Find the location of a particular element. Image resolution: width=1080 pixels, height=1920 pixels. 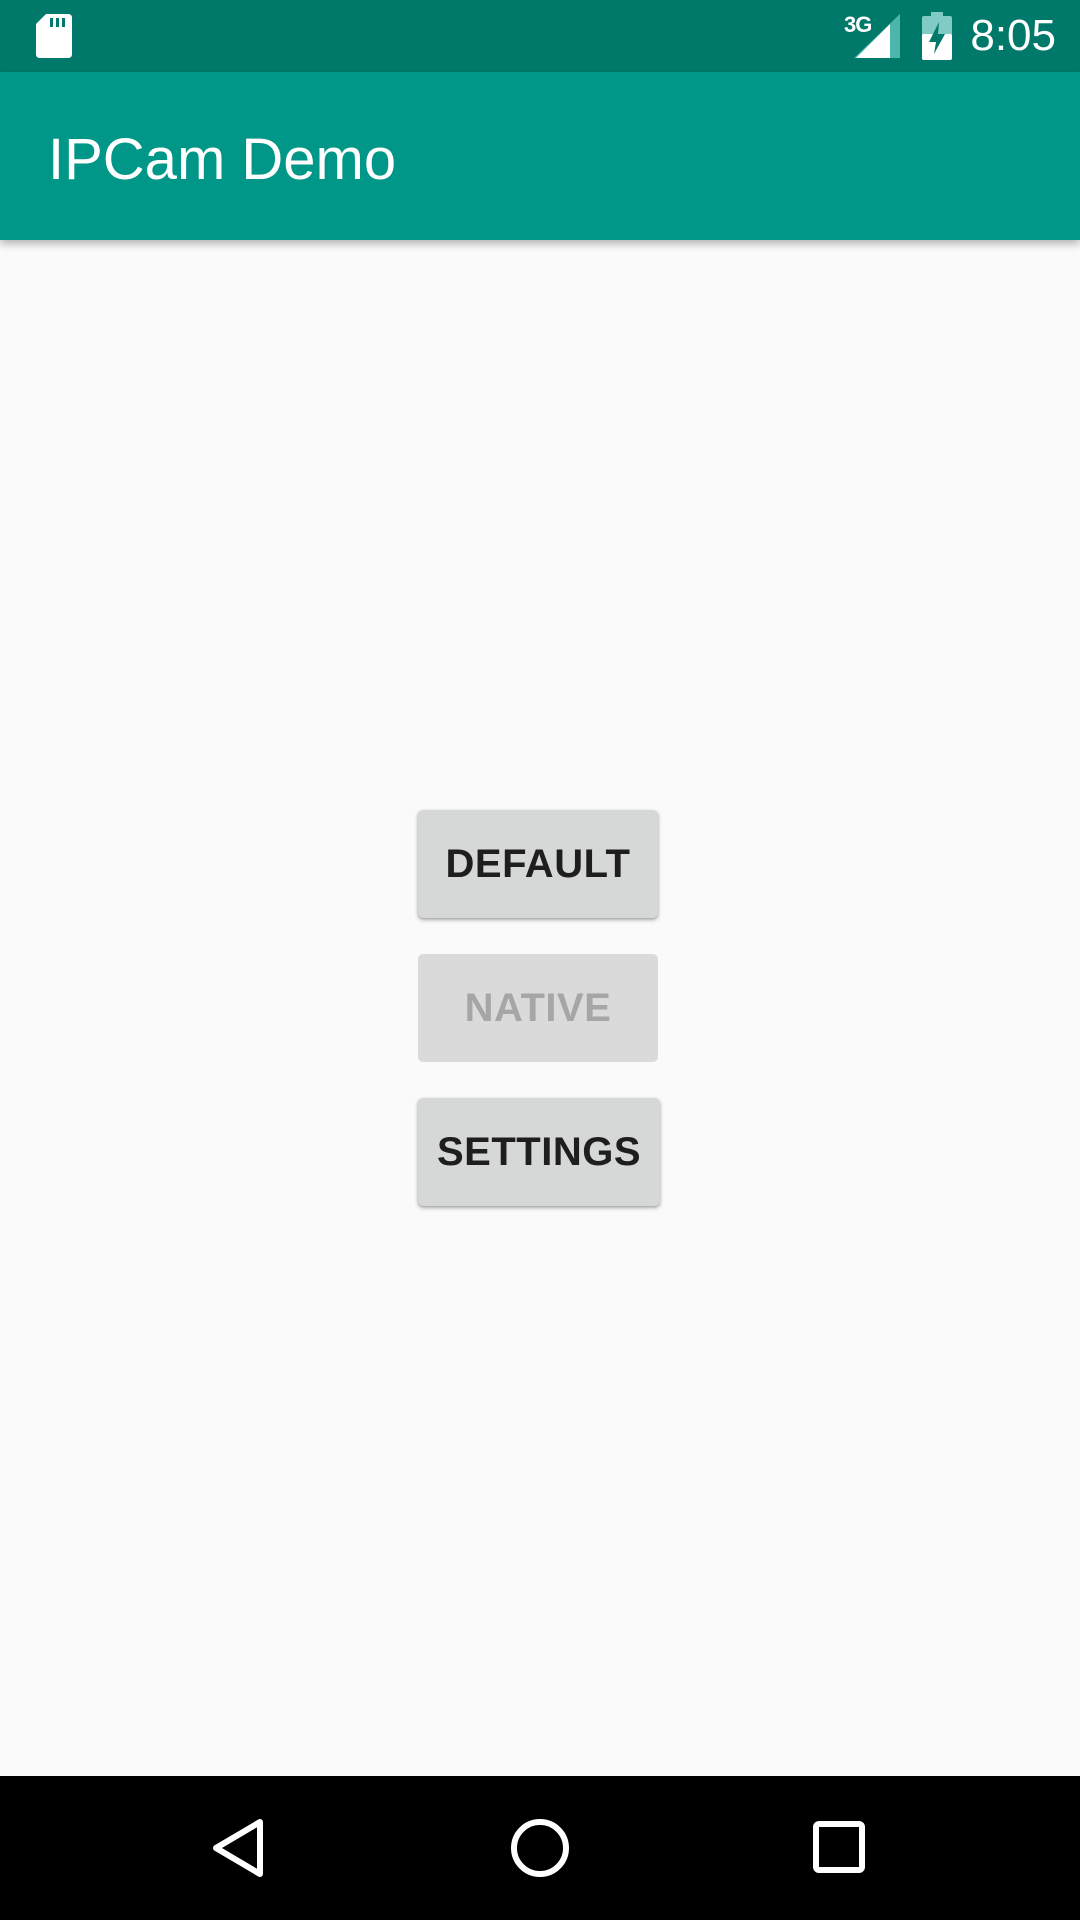

app-title: IPCam Demo is located at coordinates (222, 159).